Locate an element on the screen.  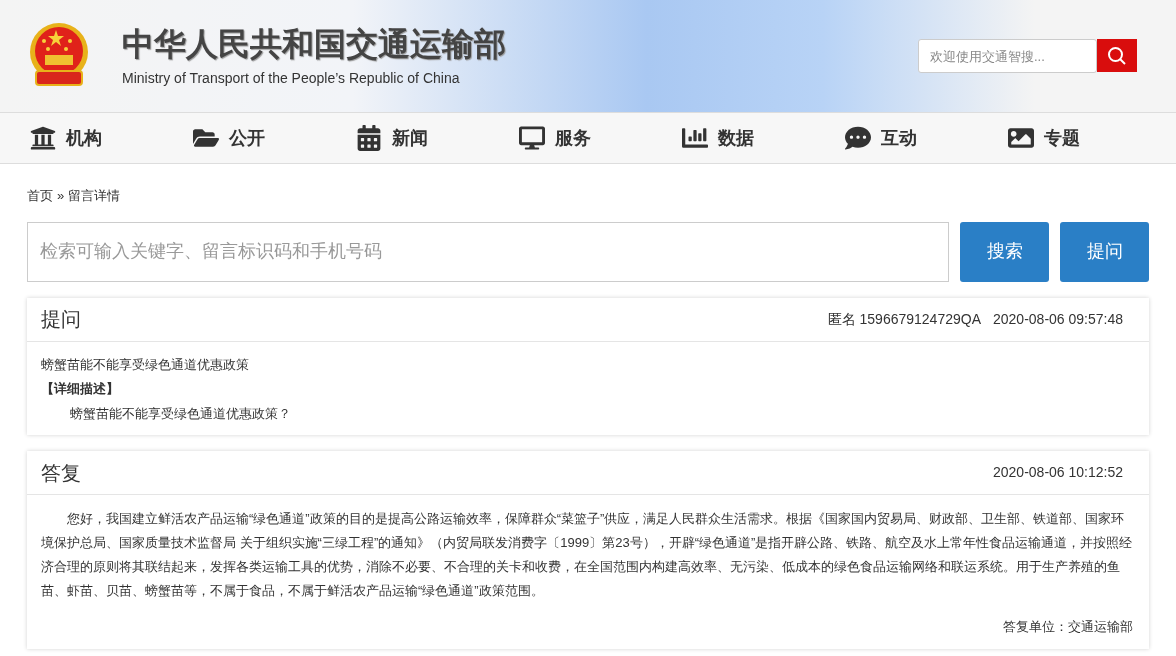
monitor-icon is located at coordinates (532, 138).